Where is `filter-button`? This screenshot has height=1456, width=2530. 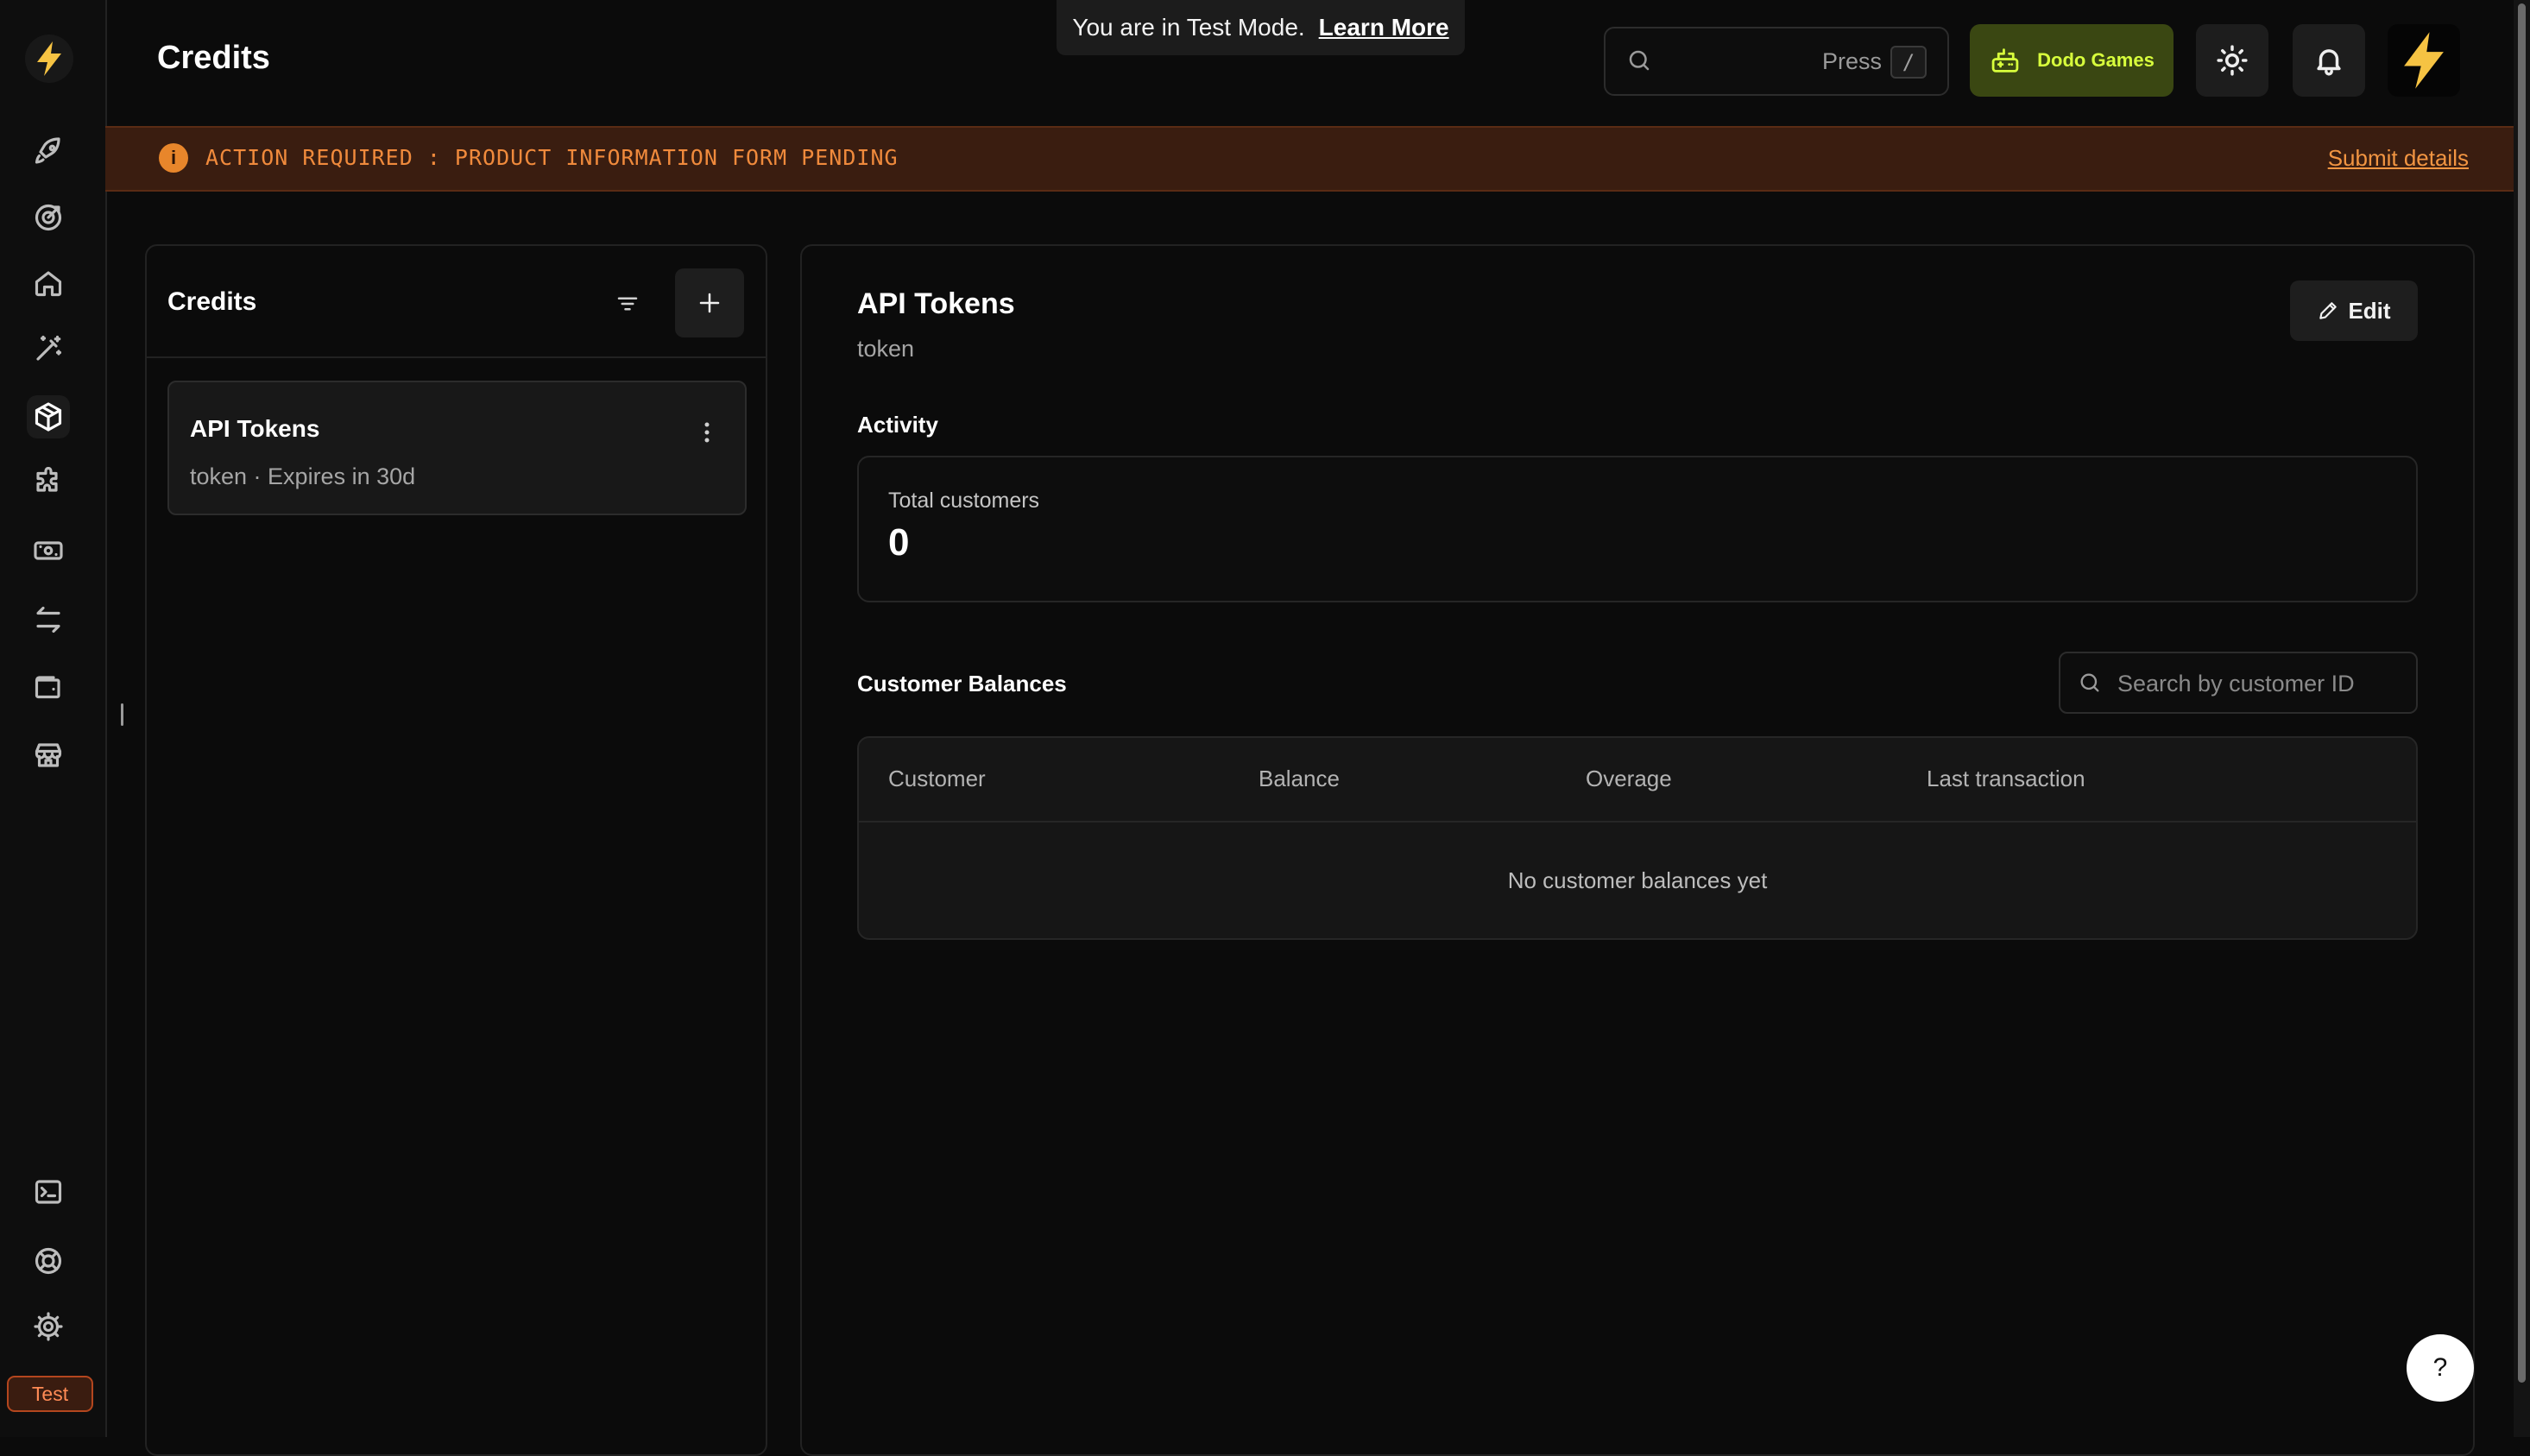
filter-button is located at coordinates (627, 303).